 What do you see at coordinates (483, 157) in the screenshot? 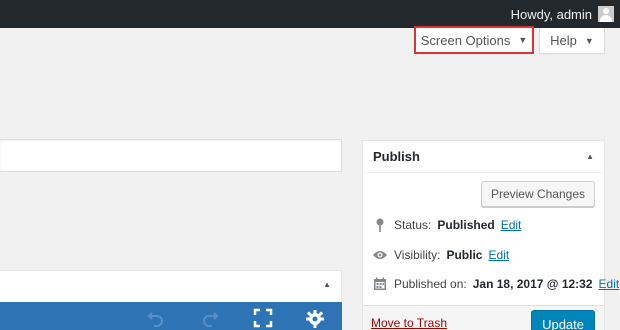
I see `publish-header: Publish ▲` at bounding box center [483, 157].